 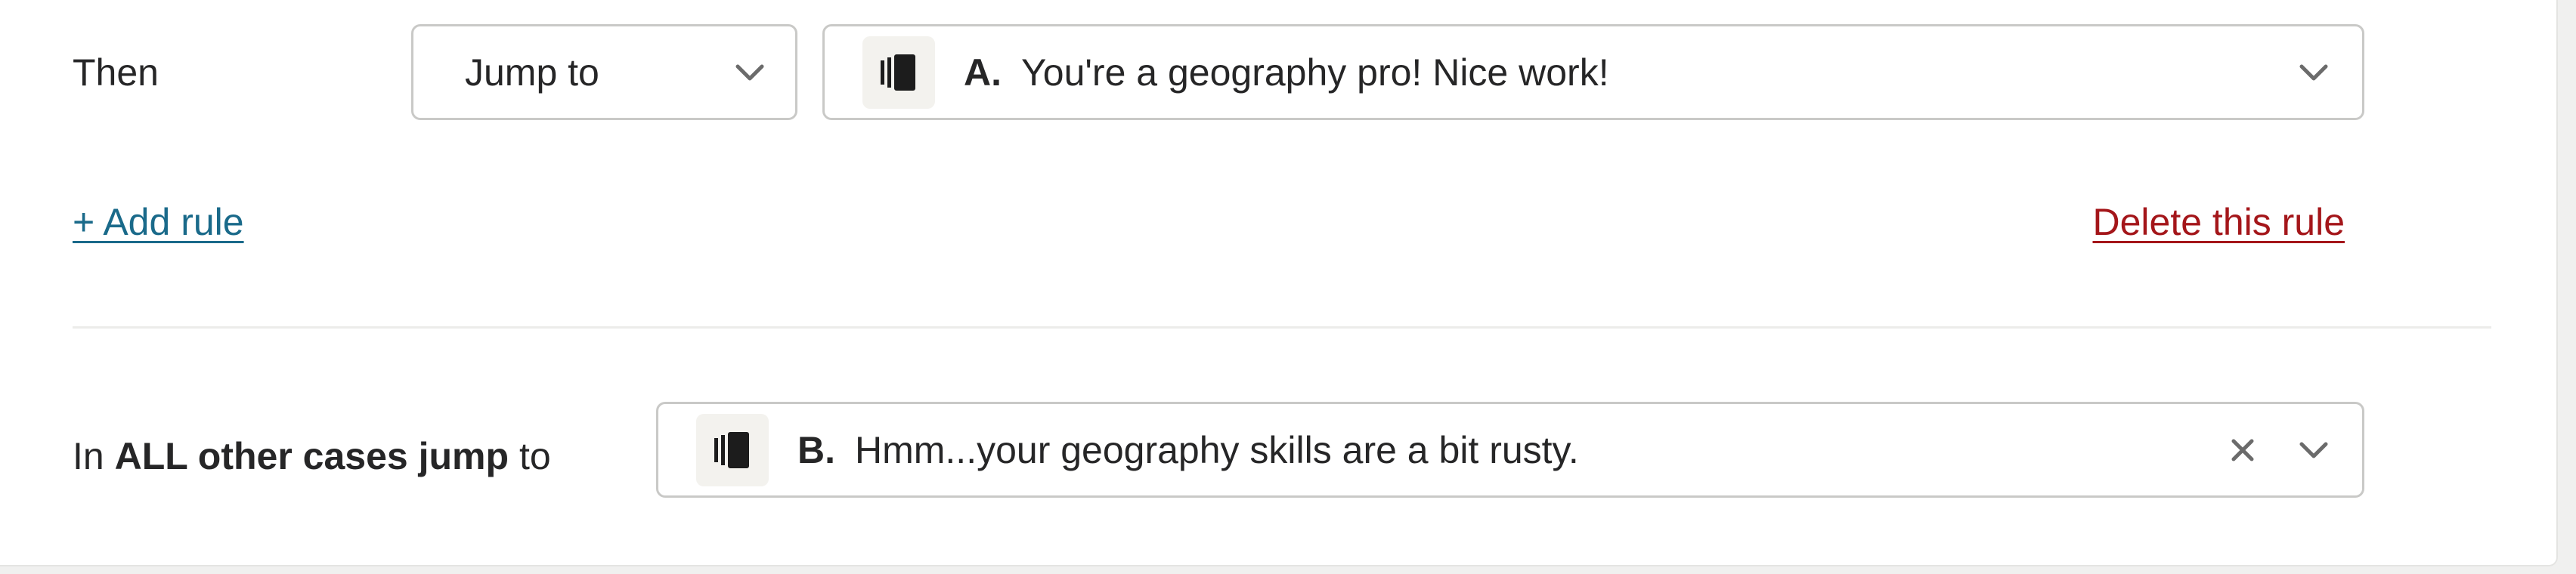 What do you see at coordinates (604, 72) in the screenshot?
I see `action-select: Jump to` at bounding box center [604, 72].